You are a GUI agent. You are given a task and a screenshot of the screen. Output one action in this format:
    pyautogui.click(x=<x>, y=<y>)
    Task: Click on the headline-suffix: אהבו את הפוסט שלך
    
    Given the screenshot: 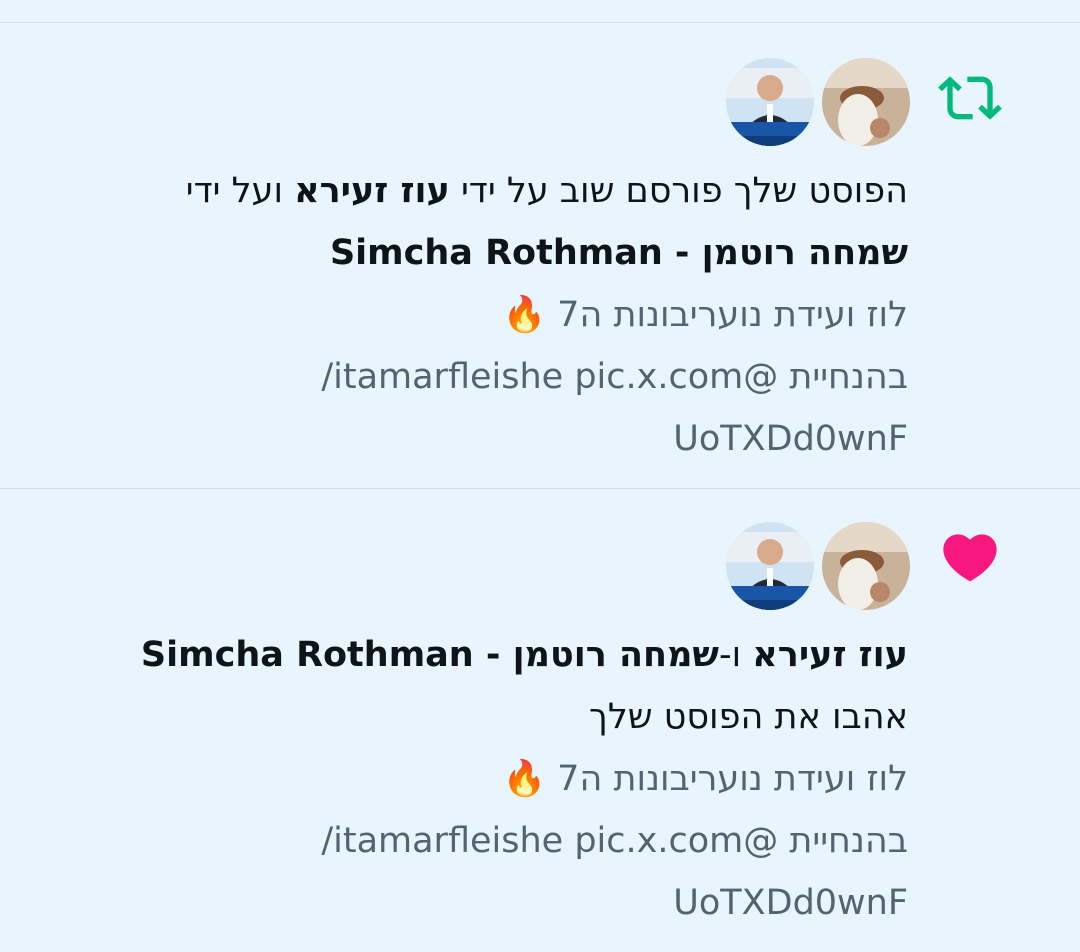 What is the action you would take?
    pyautogui.click(x=748, y=717)
    